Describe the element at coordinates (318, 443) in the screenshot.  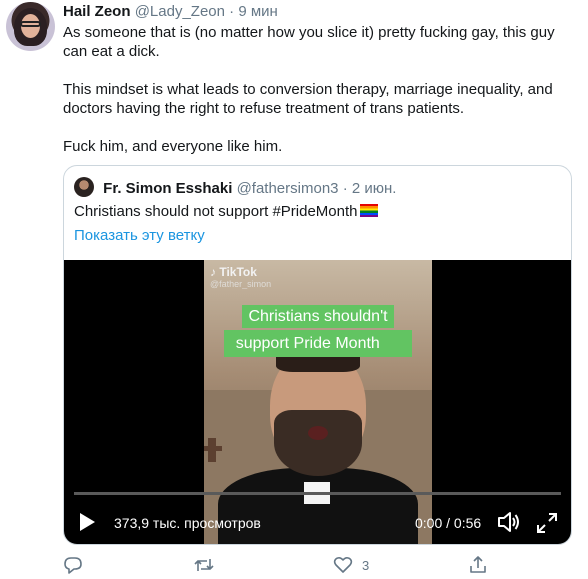
I see `person-beard` at that location.